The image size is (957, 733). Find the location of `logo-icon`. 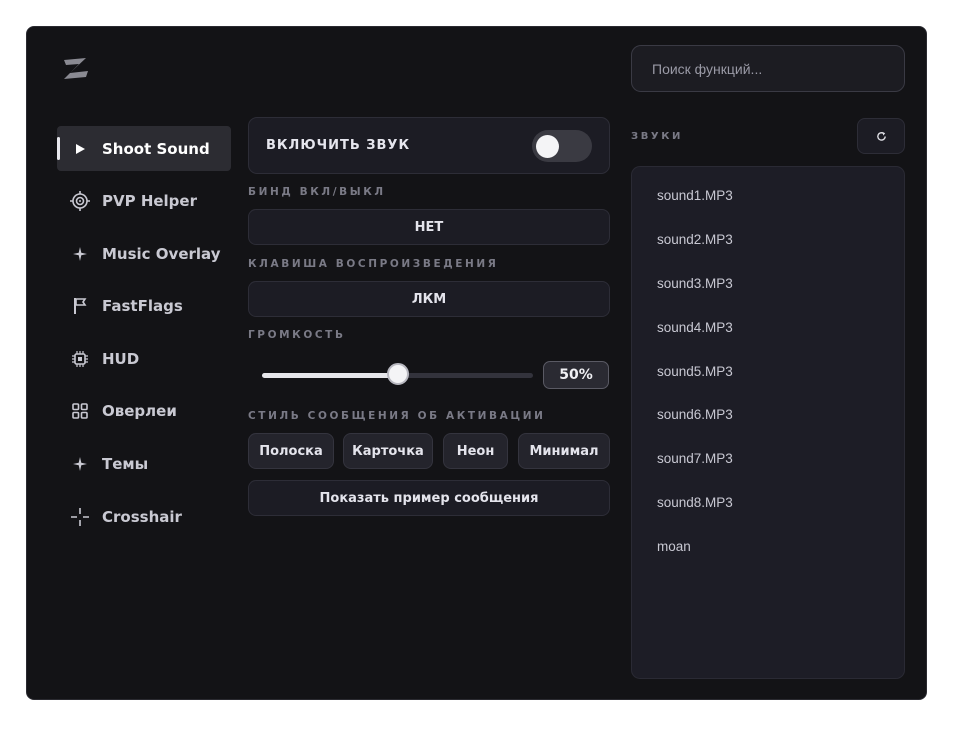

logo-icon is located at coordinates (76, 68).